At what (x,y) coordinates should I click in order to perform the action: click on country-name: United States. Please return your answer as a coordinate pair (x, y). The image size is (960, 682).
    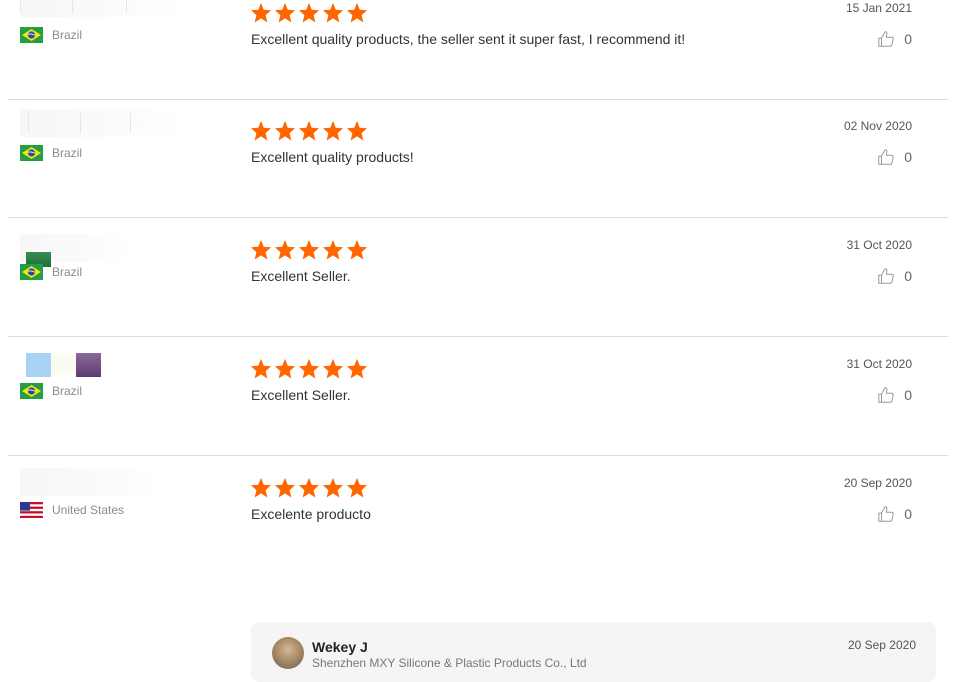
    Looking at the image, I should click on (88, 510).